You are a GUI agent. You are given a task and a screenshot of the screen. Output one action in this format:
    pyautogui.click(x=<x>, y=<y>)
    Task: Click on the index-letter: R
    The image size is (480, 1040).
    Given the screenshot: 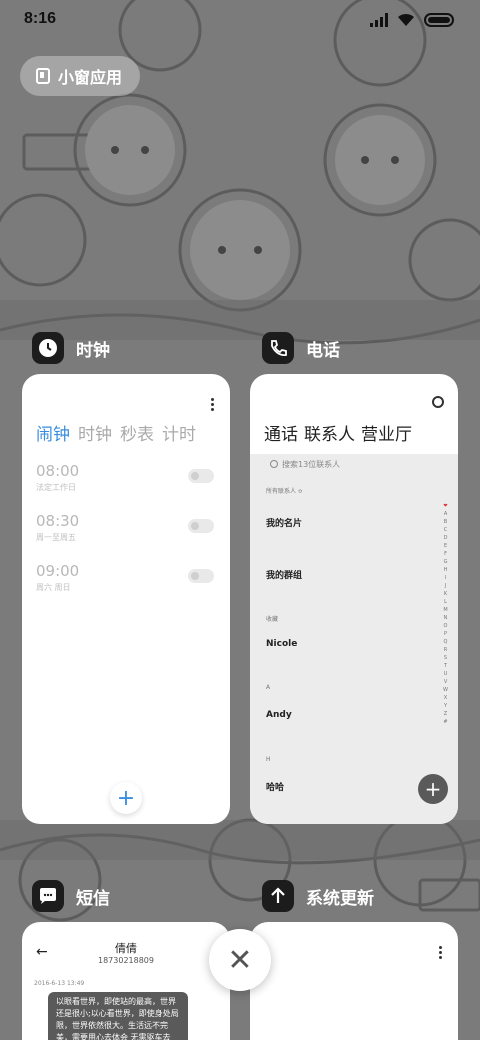 What is the action you would take?
    pyautogui.click(x=445, y=650)
    